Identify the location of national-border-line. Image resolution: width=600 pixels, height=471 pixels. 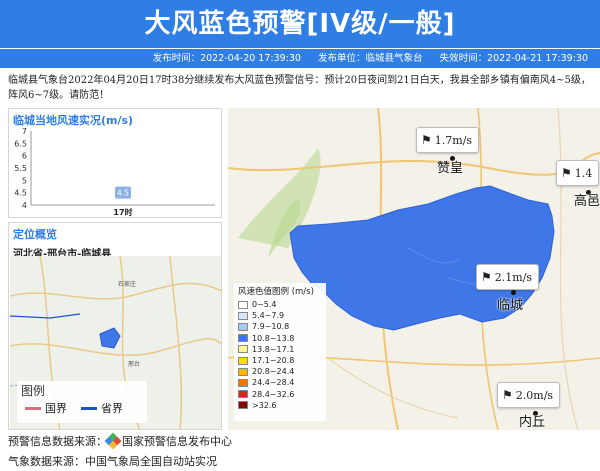
(33, 408).